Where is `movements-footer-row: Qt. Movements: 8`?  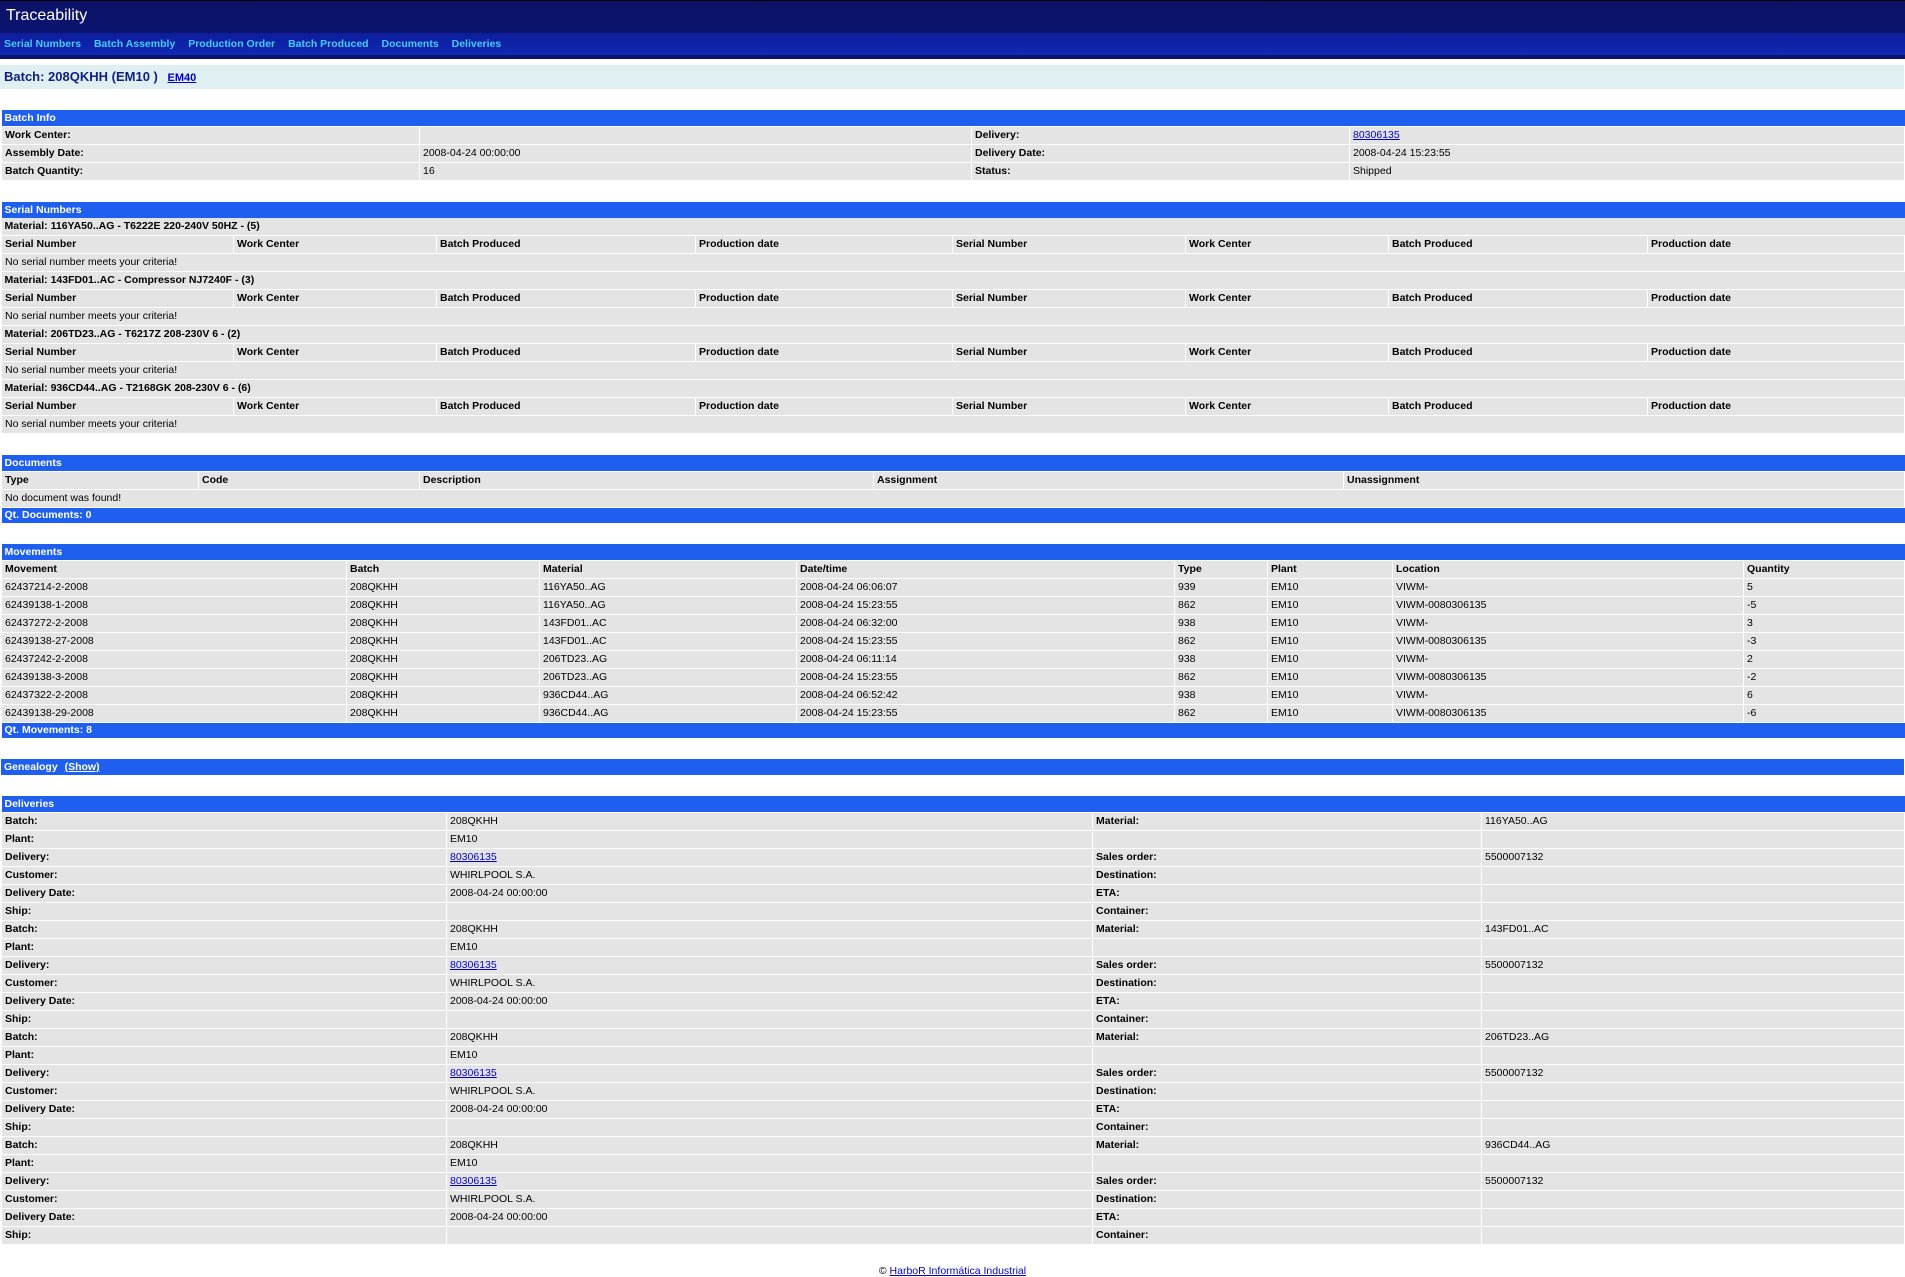
movements-footer-row: Qt. Movements: 8 is located at coordinates (953, 730).